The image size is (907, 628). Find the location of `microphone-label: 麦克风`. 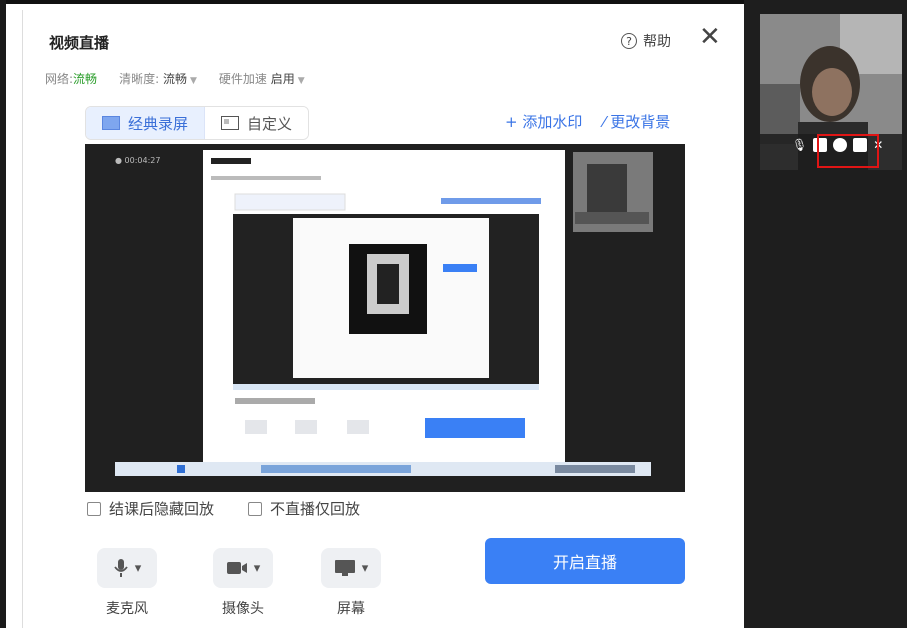

microphone-label: 麦克风 is located at coordinates (127, 609).